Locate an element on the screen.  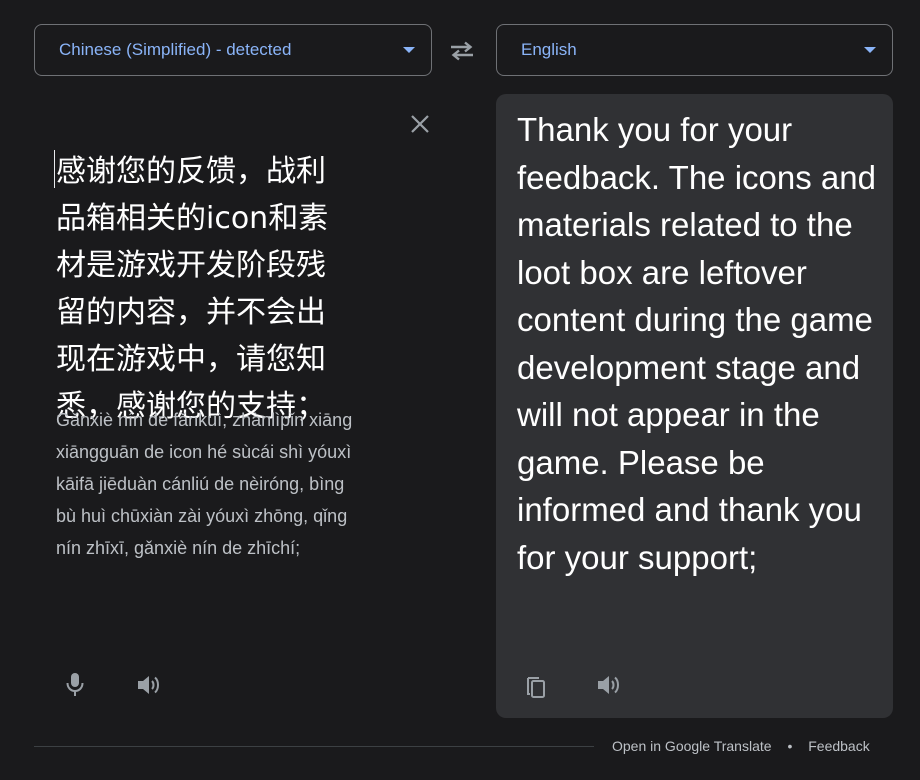
swap-languages-button is located at coordinates (462, 51).